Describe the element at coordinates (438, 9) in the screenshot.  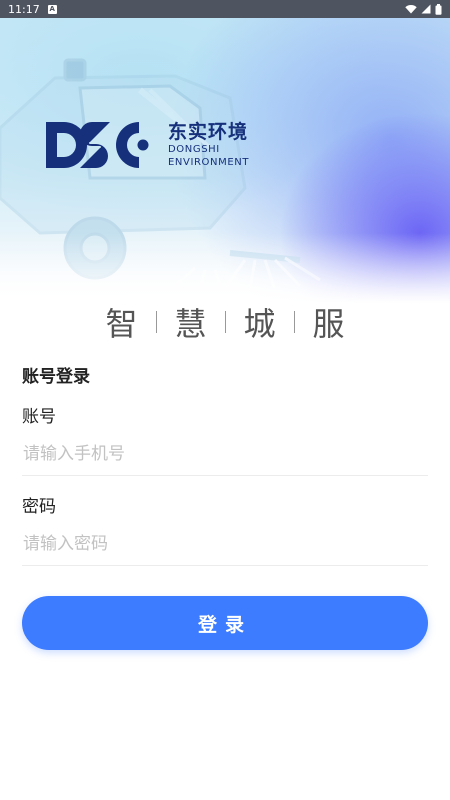
I see `battery-icon` at that location.